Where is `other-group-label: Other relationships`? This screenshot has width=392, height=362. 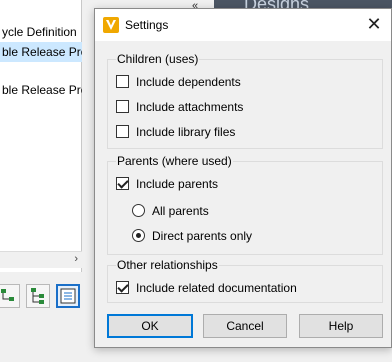 other-group-label: Other relationships is located at coordinates (167, 265).